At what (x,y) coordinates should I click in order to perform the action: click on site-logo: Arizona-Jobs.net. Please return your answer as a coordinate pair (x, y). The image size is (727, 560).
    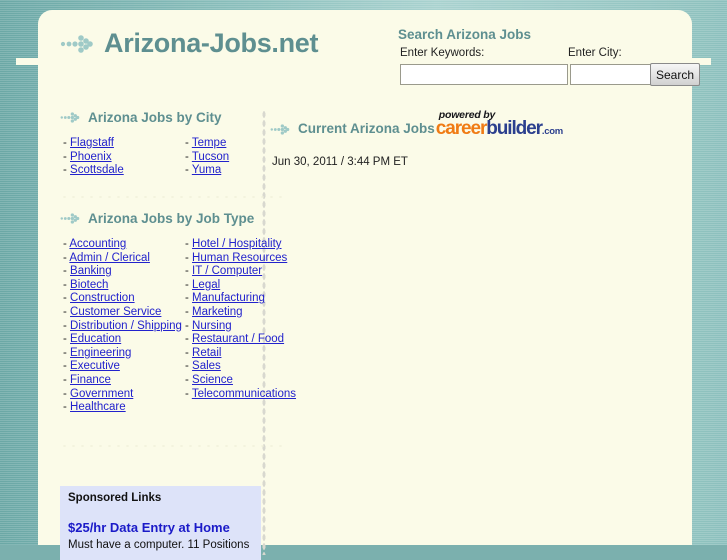
    Looking at the image, I should click on (189, 43).